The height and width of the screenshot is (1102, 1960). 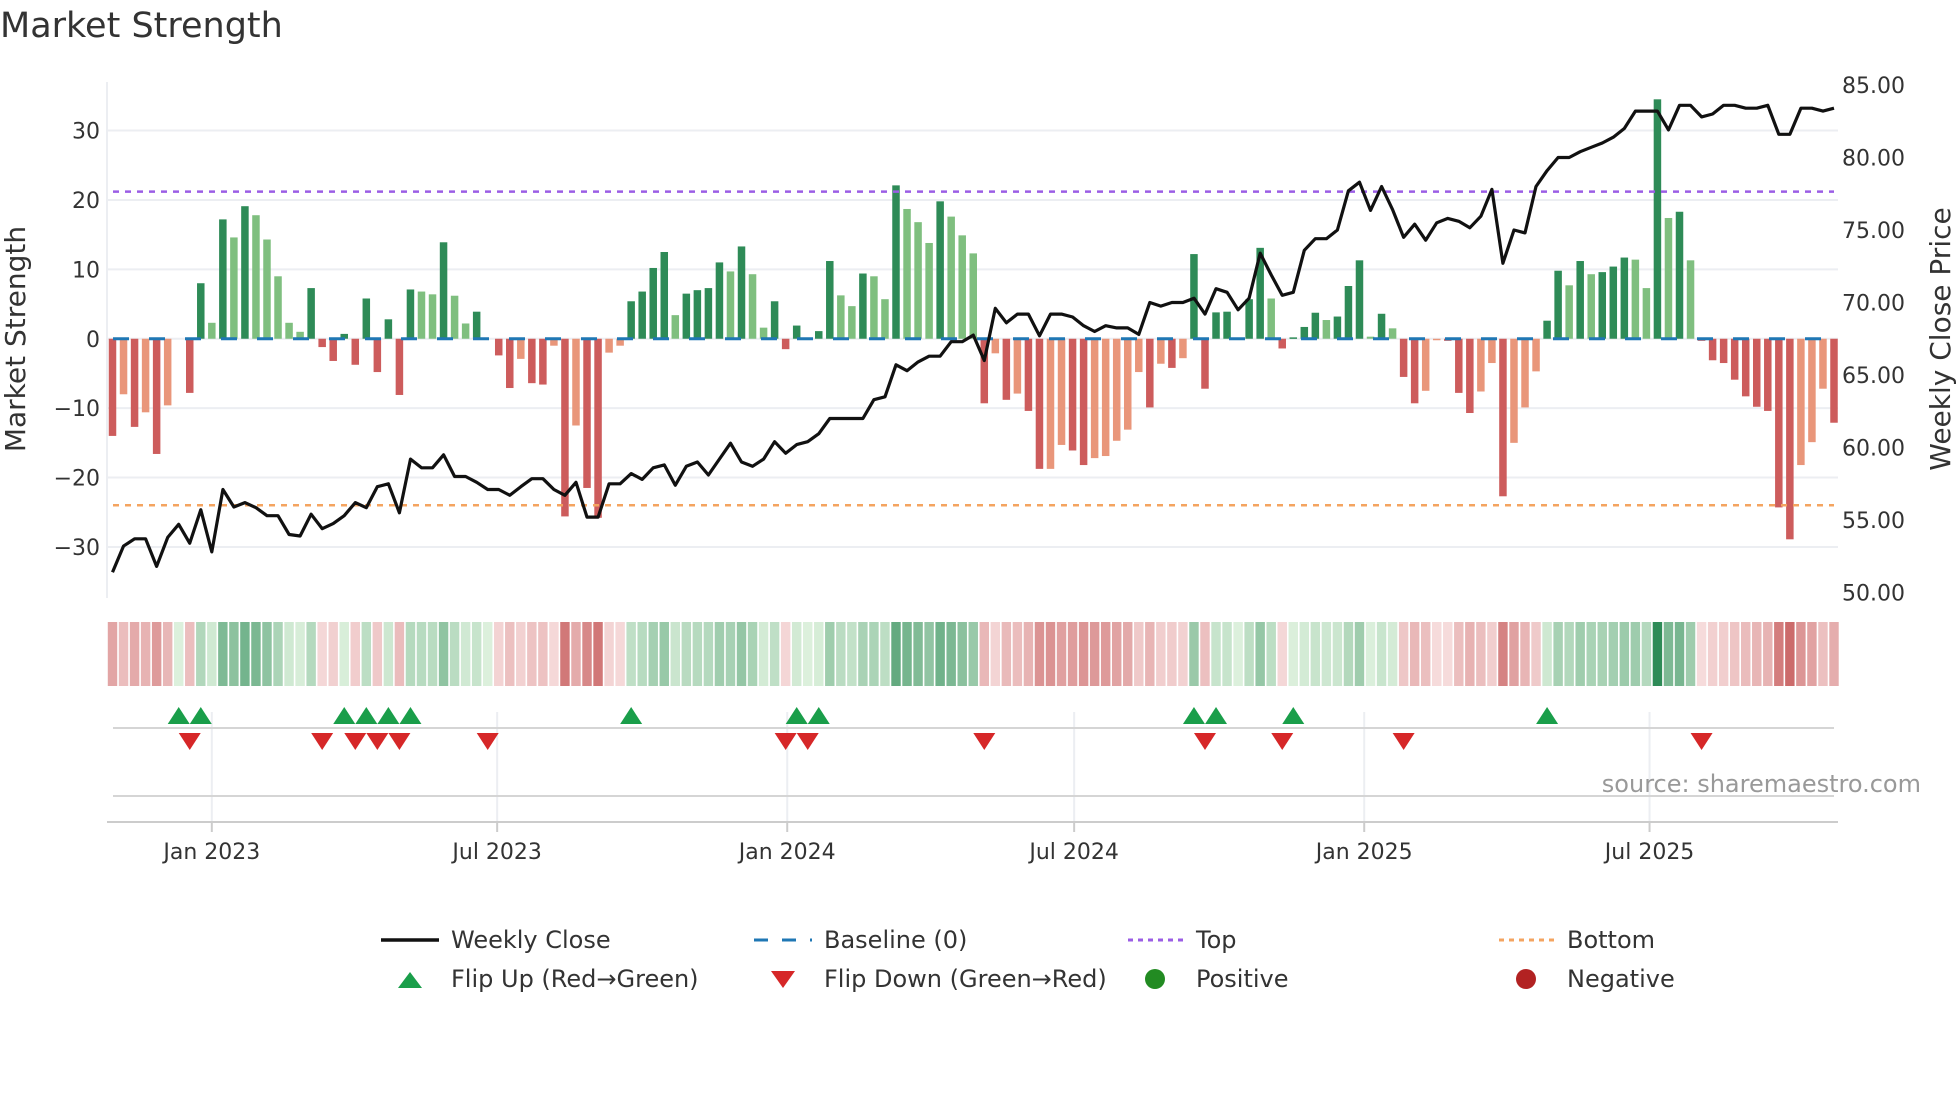 What do you see at coordinates (1873, 521) in the screenshot?
I see `y2-tick-label: 55.00` at bounding box center [1873, 521].